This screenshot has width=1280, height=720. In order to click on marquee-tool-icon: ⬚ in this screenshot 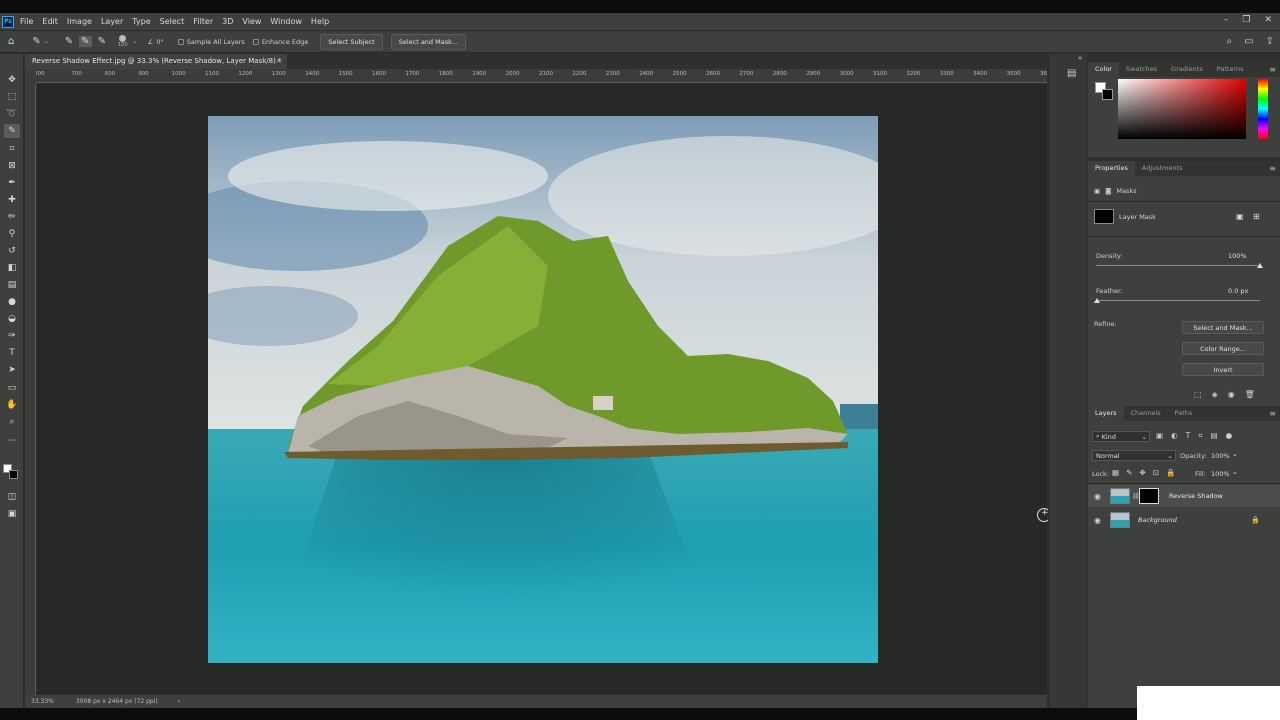, I will do `click(12, 97)`.